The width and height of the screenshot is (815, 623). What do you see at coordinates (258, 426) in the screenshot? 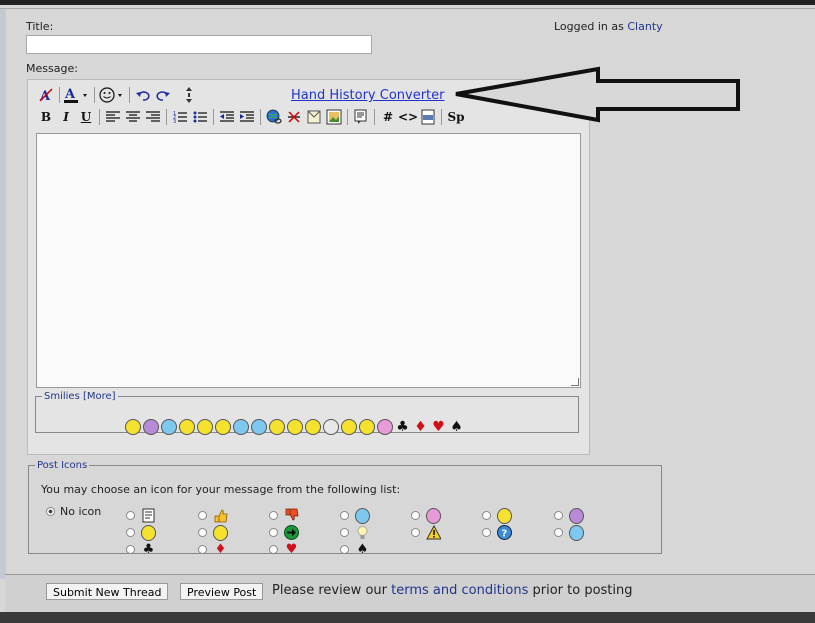
I see `wink-icon` at bounding box center [258, 426].